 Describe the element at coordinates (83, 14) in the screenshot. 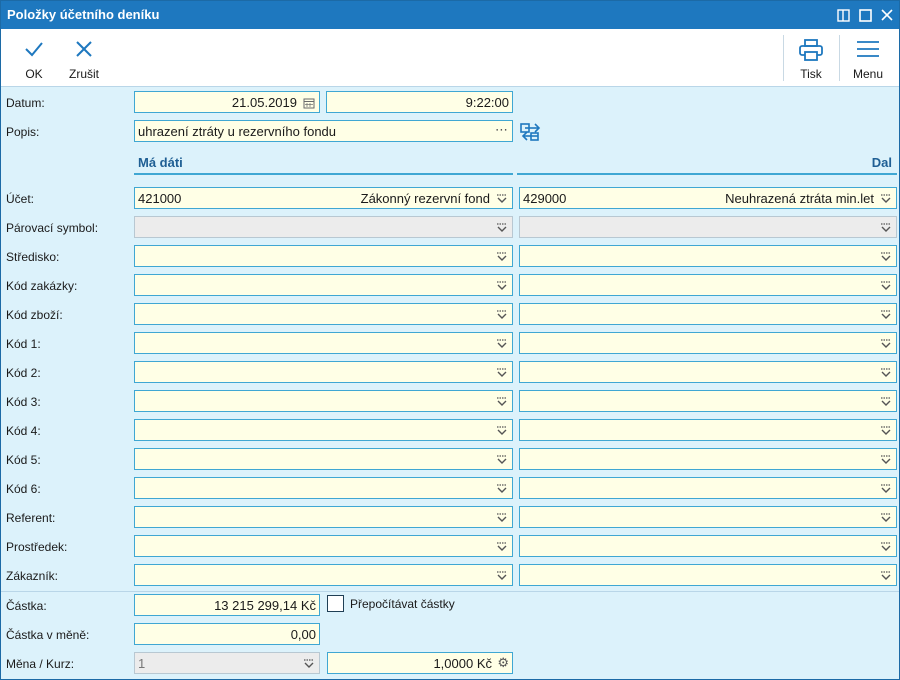

I see `window-title: Položky účetního deníku` at that location.